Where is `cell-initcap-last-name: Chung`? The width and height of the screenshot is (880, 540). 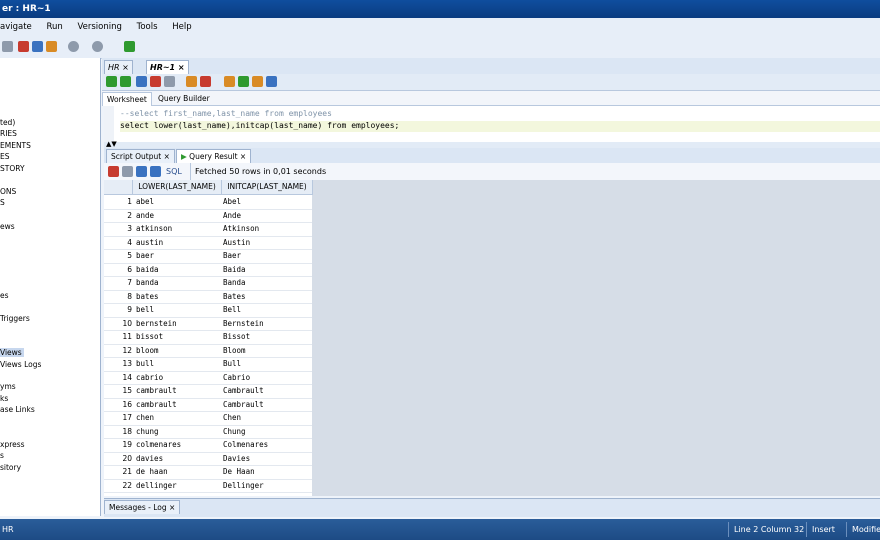 cell-initcap-last-name: Chung is located at coordinates (234, 431).